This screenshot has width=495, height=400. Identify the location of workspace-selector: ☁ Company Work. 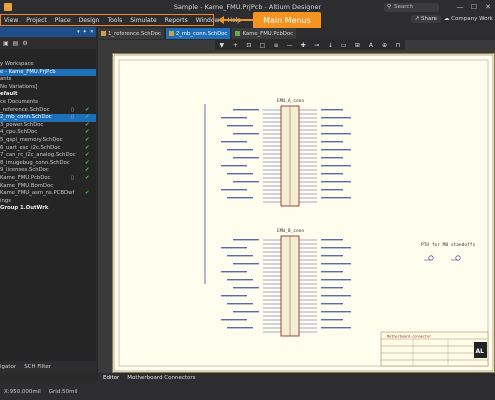
(468, 19).